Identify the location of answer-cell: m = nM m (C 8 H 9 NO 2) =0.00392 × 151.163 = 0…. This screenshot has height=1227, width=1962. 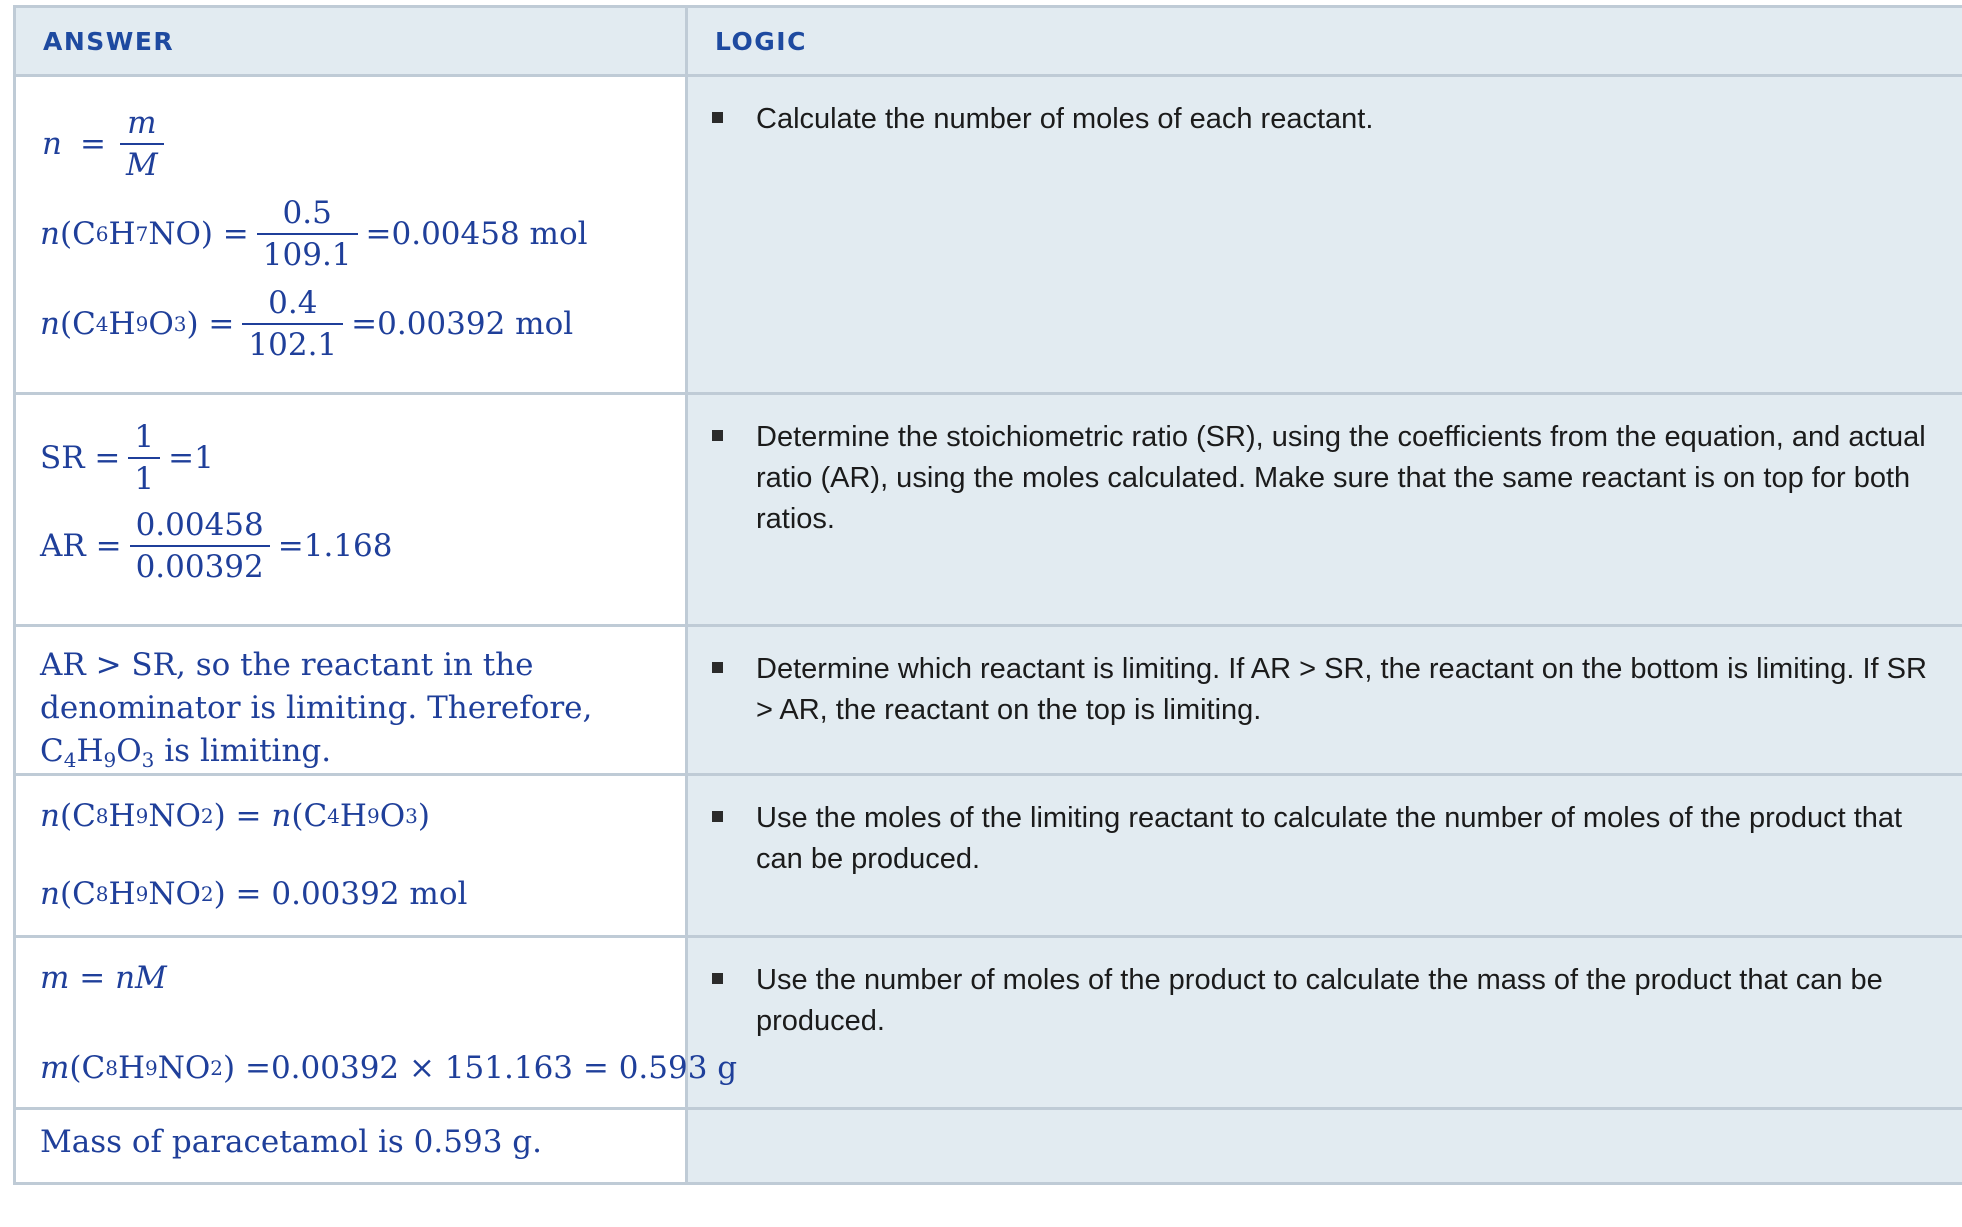
(375, 1022).